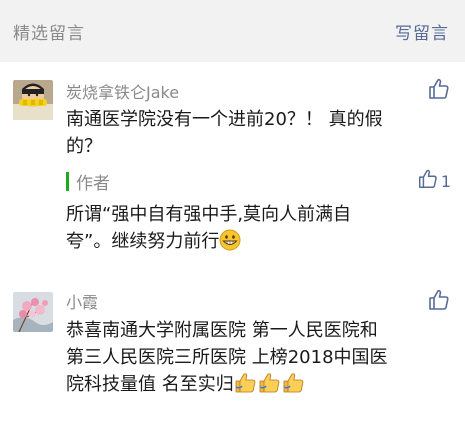 This screenshot has height=423, width=465. I want to click on write-comment-button: 写留言, so click(422, 31).